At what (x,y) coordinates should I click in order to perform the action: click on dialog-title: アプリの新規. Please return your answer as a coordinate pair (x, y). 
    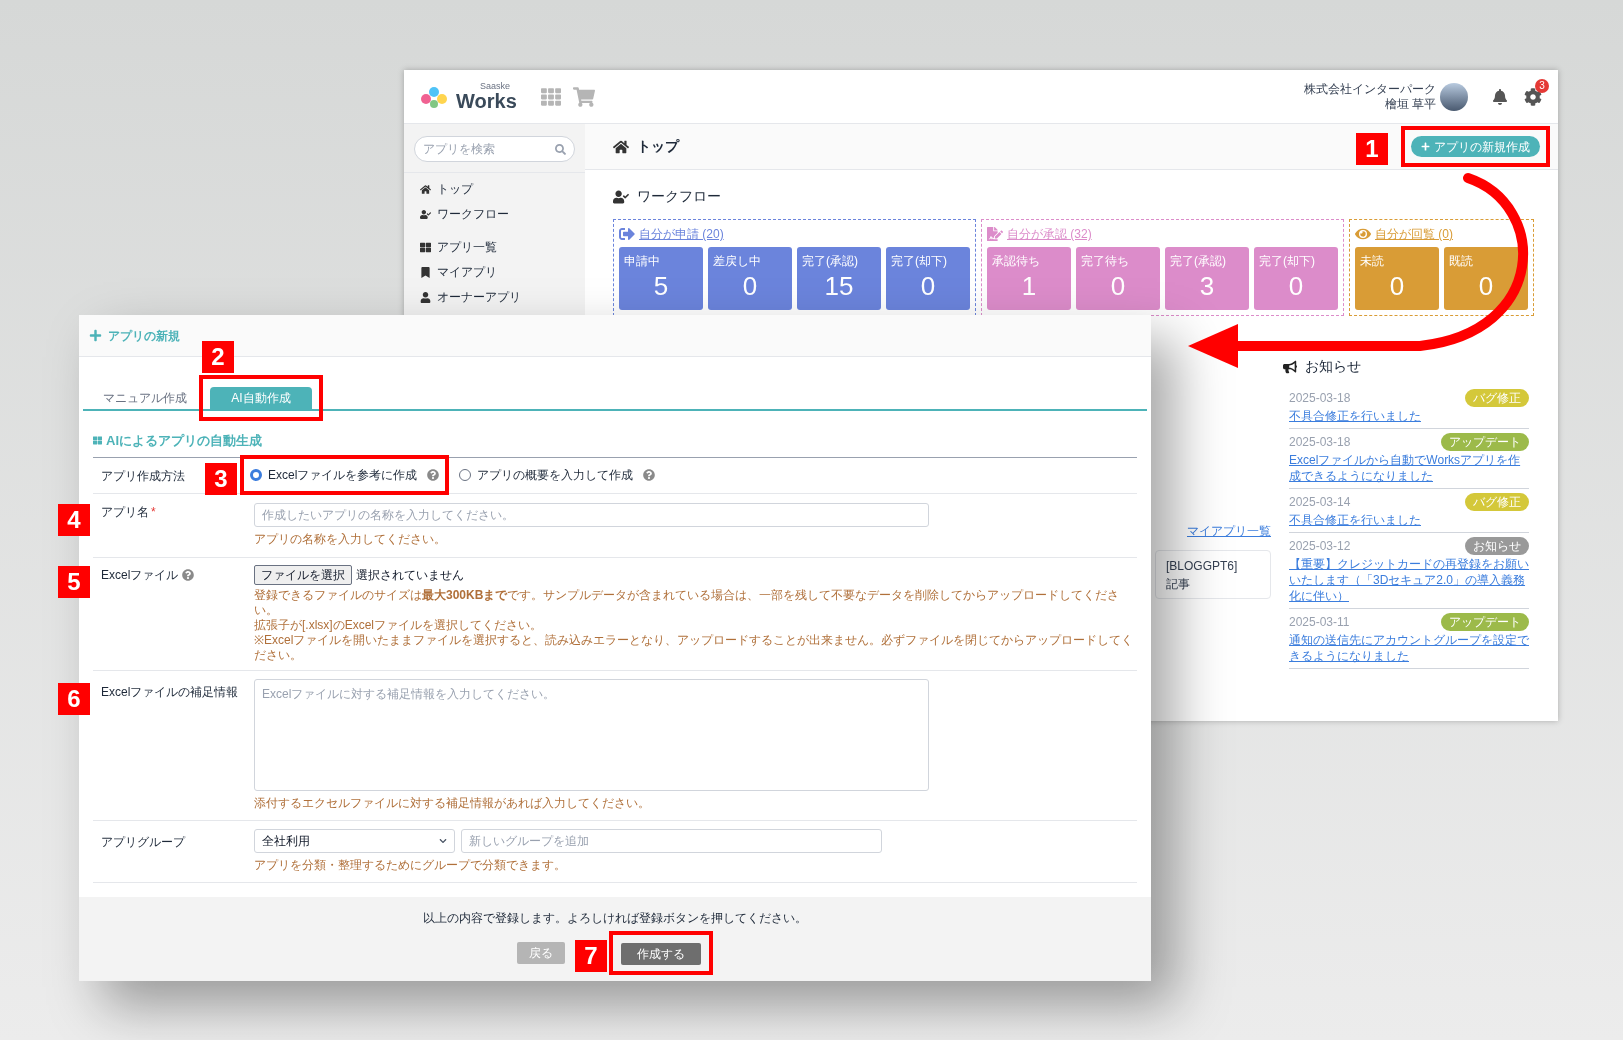
    Looking at the image, I should click on (144, 336).